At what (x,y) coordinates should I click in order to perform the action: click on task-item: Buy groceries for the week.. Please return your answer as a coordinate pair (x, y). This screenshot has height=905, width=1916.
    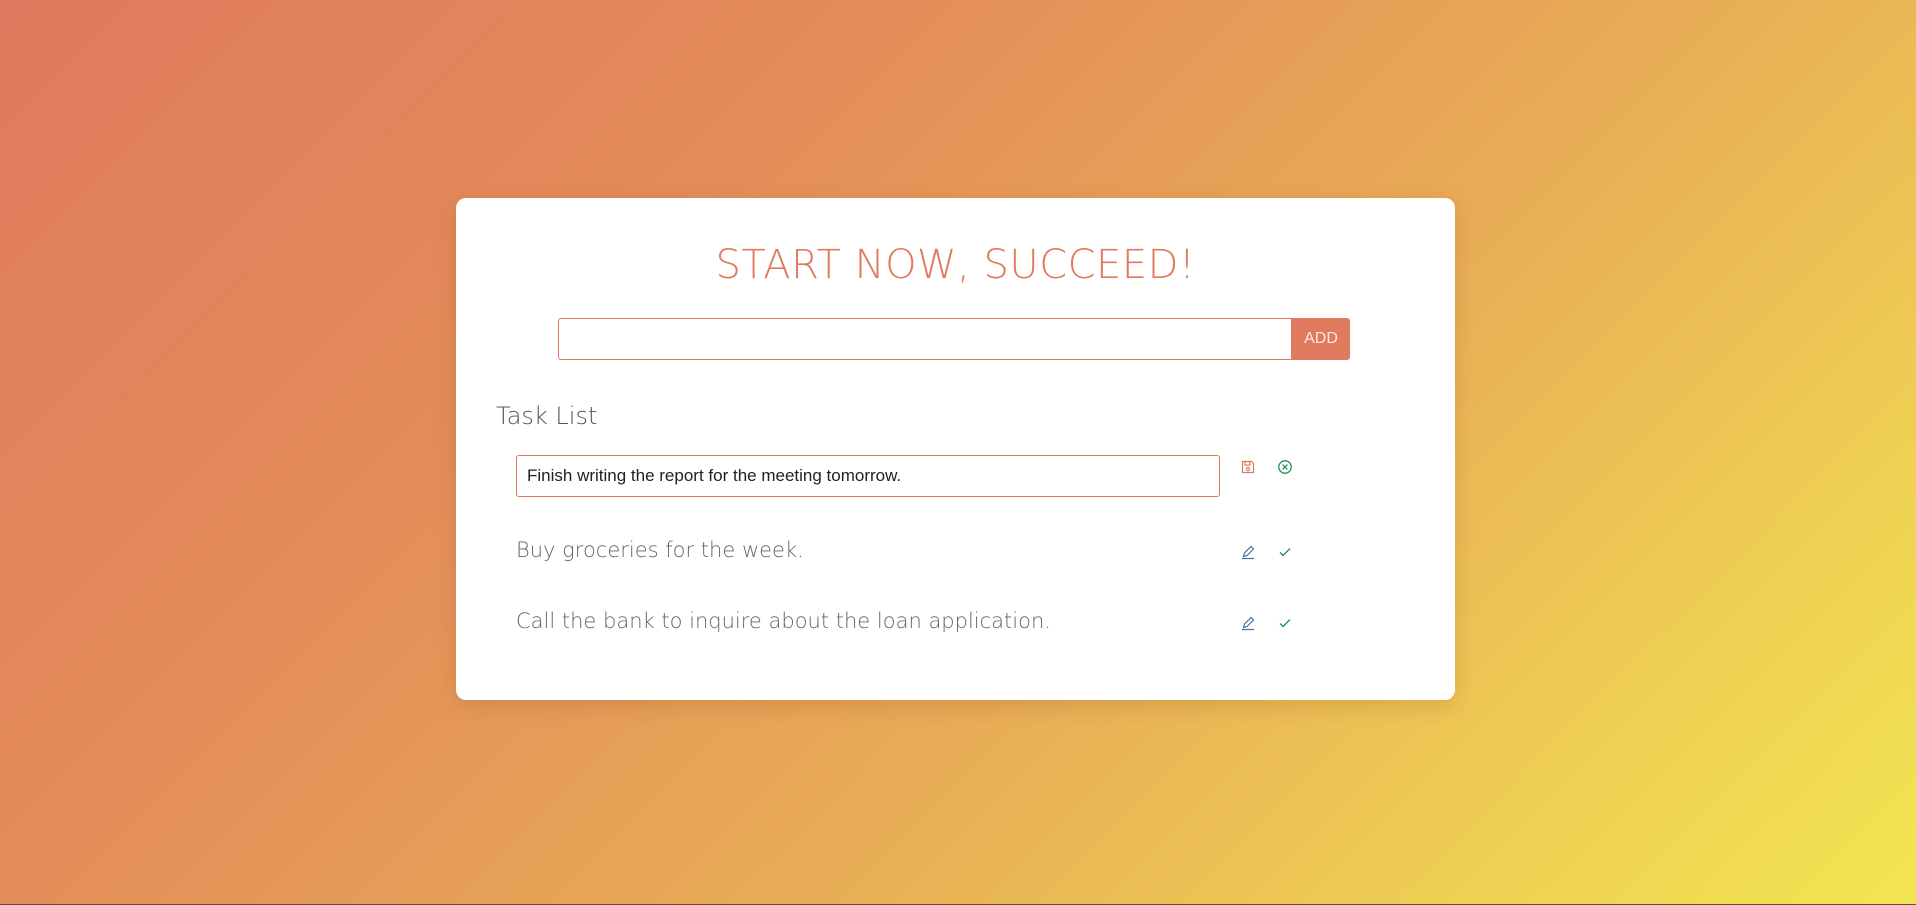
    Looking at the image, I should click on (906, 552).